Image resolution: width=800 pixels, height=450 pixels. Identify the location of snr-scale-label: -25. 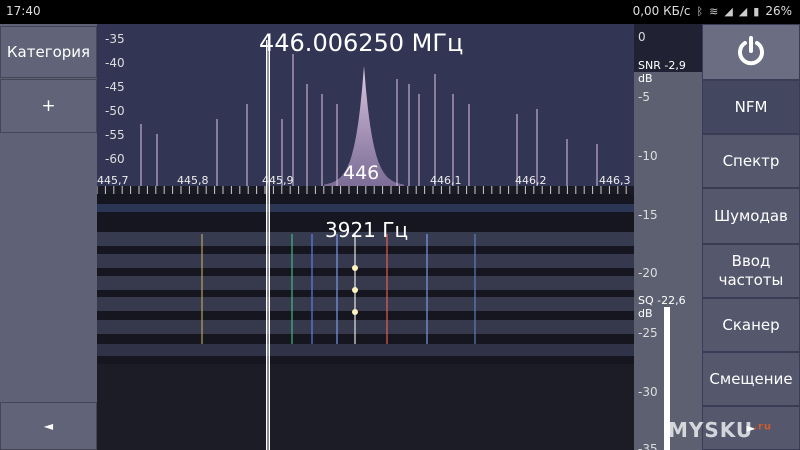
(648, 333).